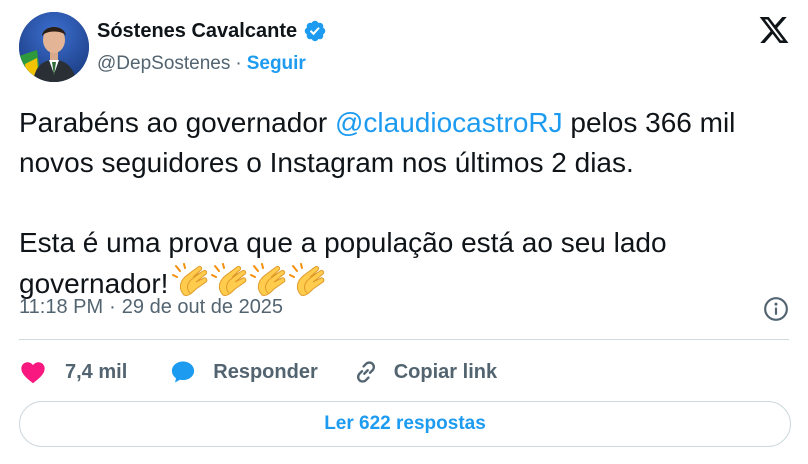  What do you see at coordinates (183, 372) in the screenshot?
I see `speech-bubble-icon` at bounding box center [183, 372].